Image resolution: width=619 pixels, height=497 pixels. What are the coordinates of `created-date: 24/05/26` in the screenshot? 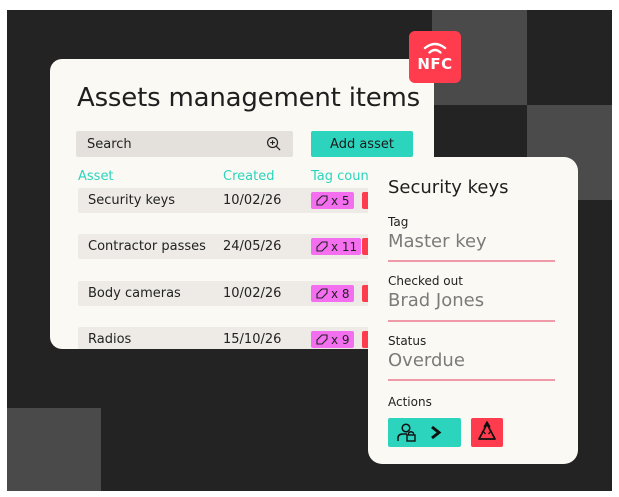 It's located at (252, 246).